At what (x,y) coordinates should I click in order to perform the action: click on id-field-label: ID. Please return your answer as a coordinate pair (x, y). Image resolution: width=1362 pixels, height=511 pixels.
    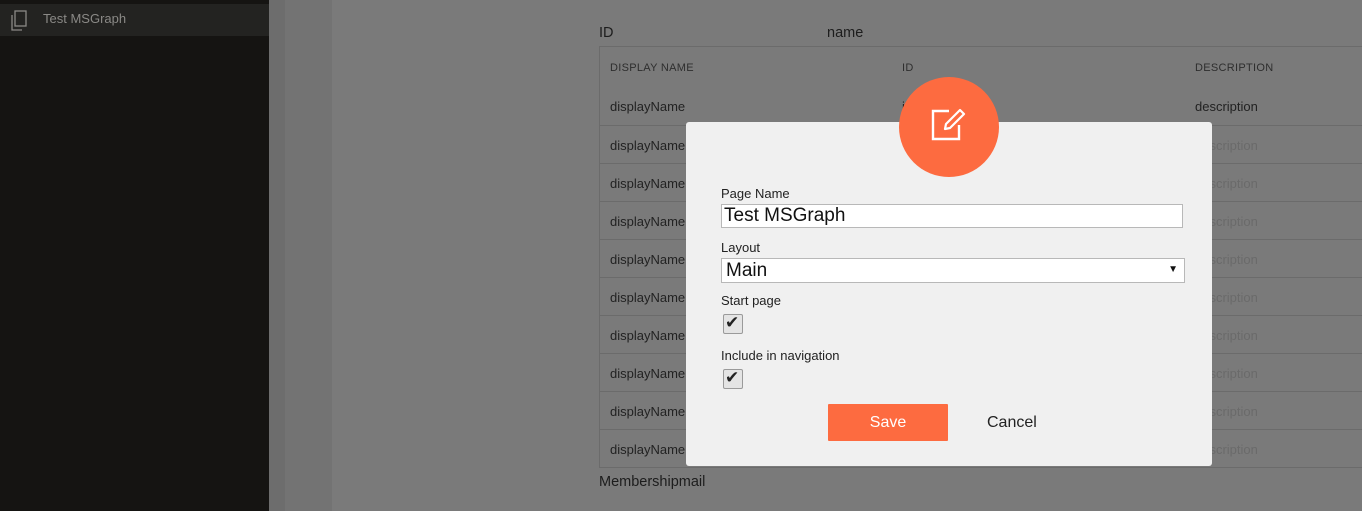
    Looking at the image, I should click on (606, 33).